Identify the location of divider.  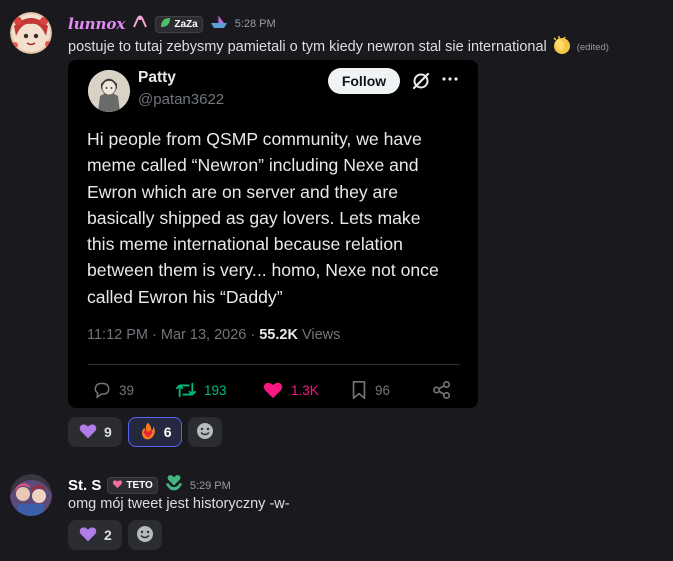
(274, 364).